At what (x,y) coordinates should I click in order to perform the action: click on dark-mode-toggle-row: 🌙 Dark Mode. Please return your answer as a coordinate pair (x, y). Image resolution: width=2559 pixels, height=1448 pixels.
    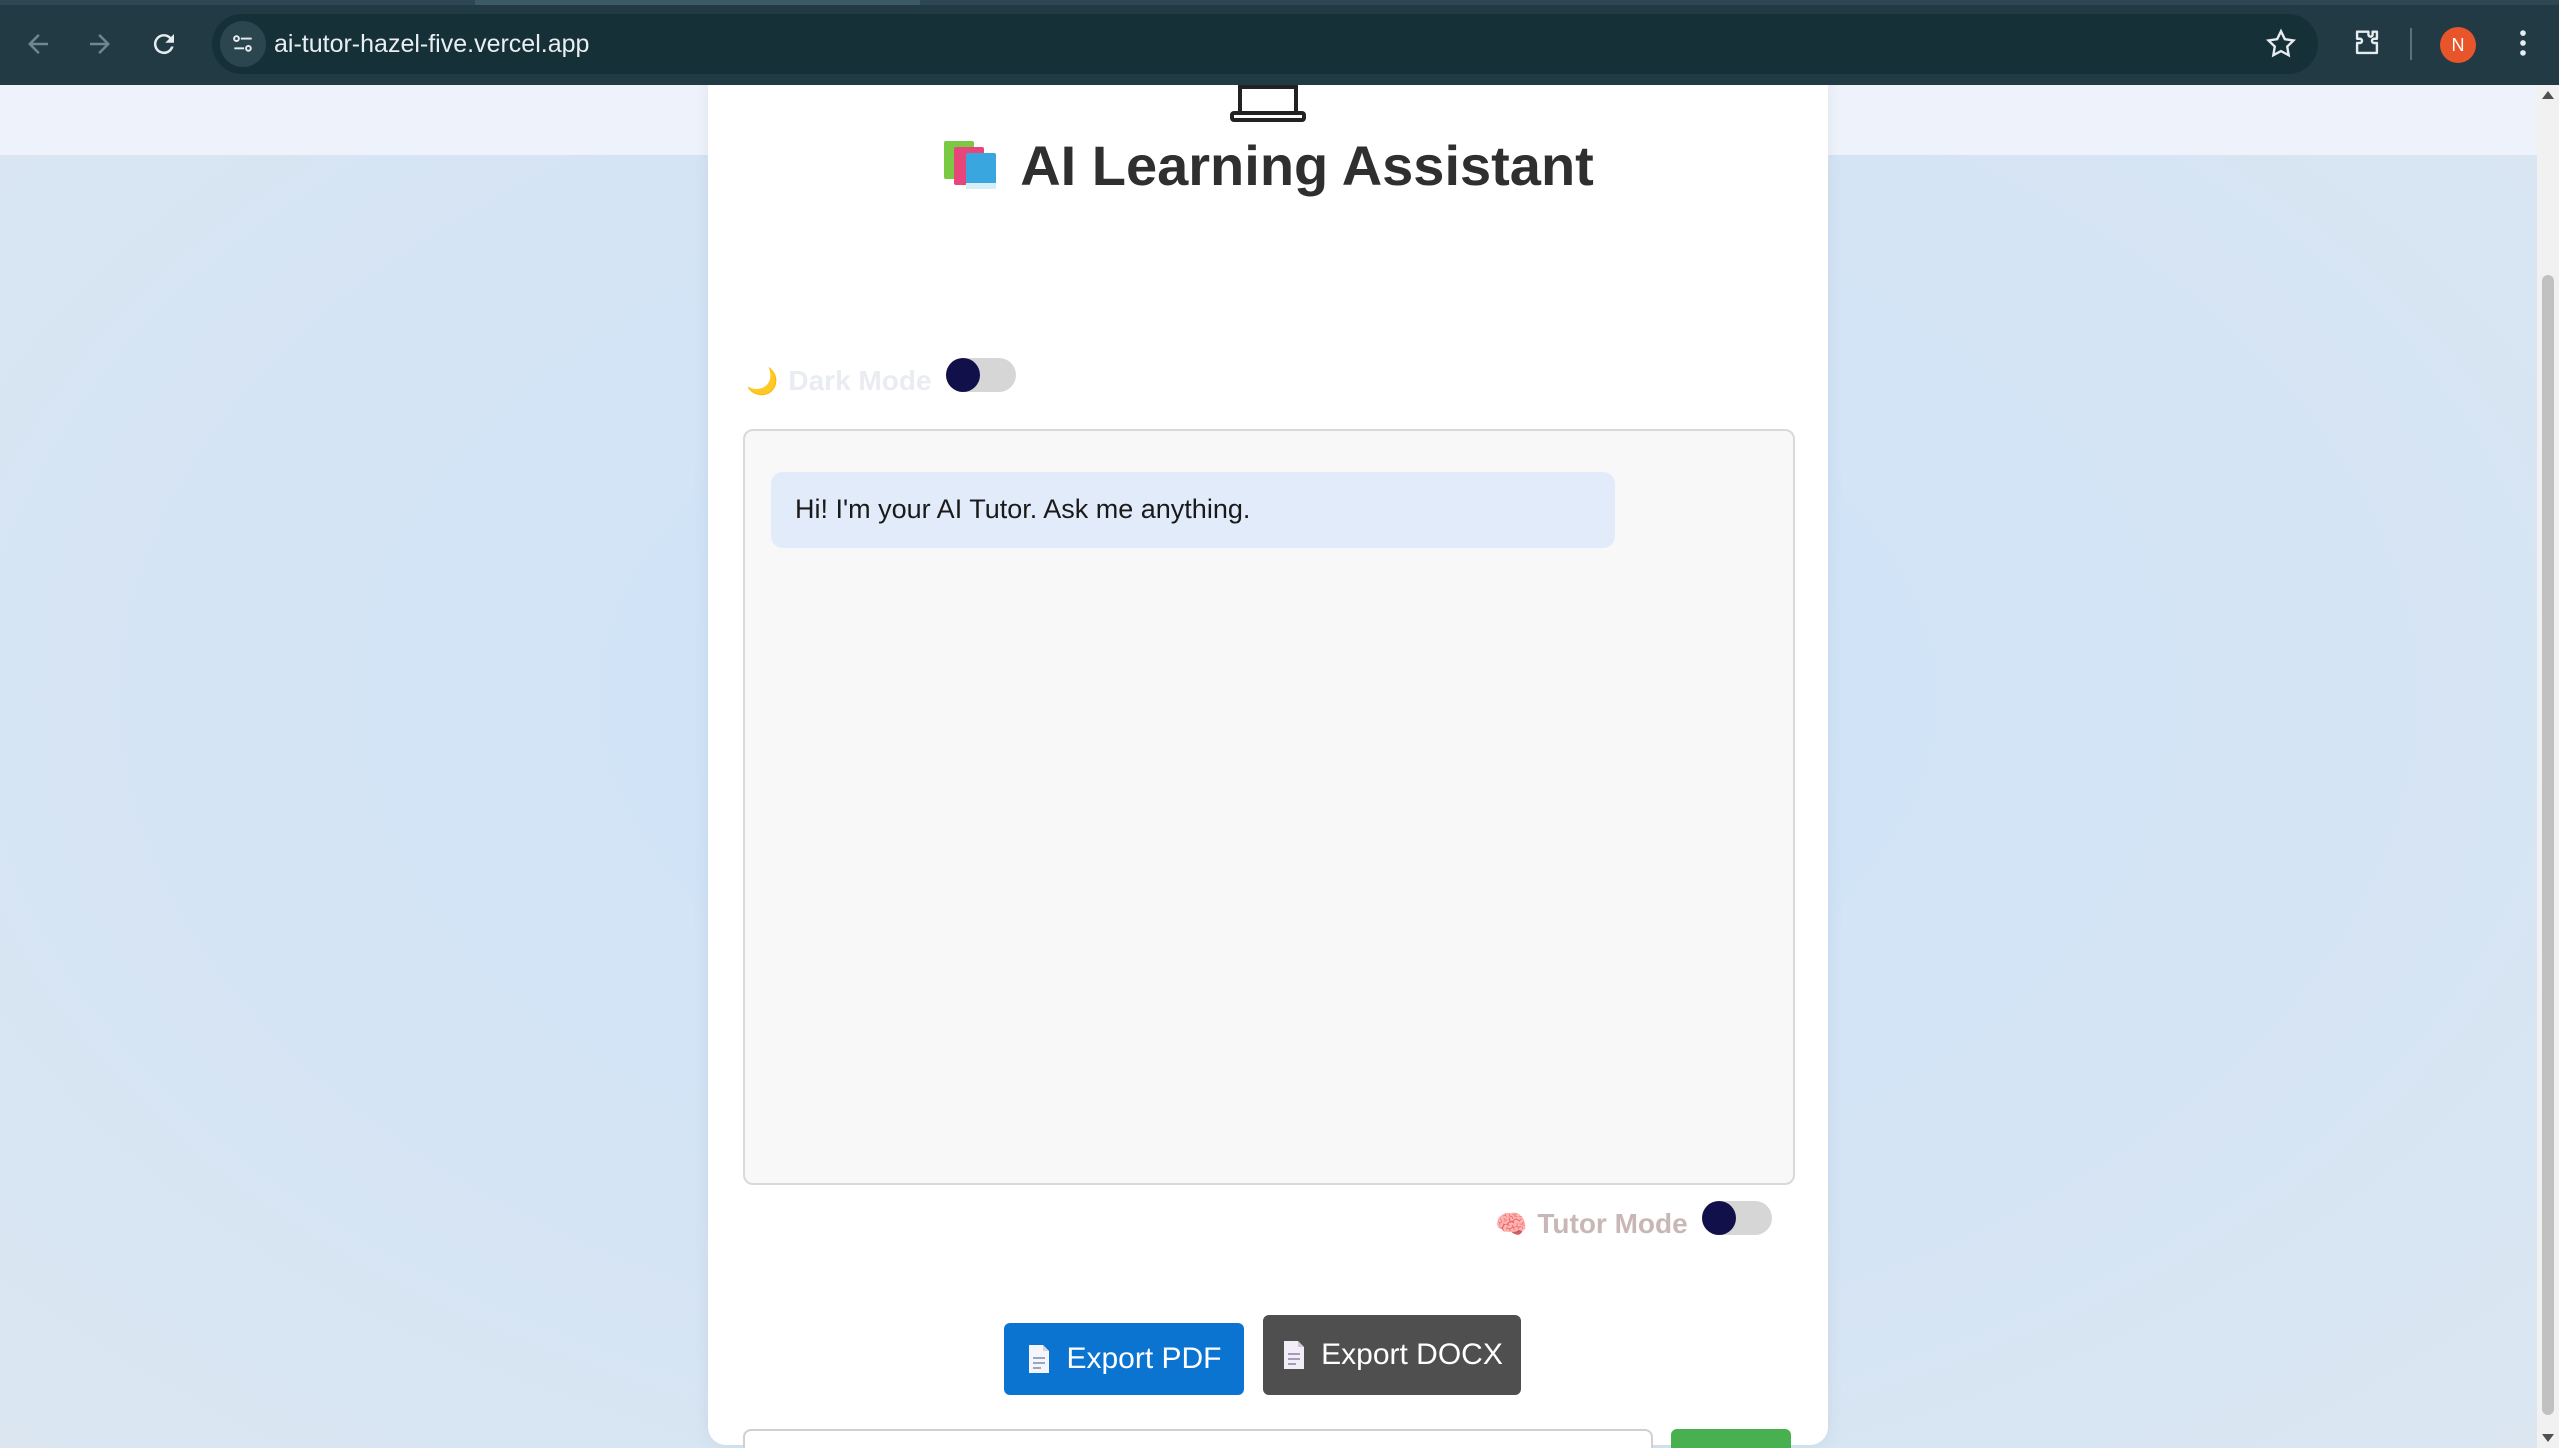
    Looking at the image, I should click on (881, 377).